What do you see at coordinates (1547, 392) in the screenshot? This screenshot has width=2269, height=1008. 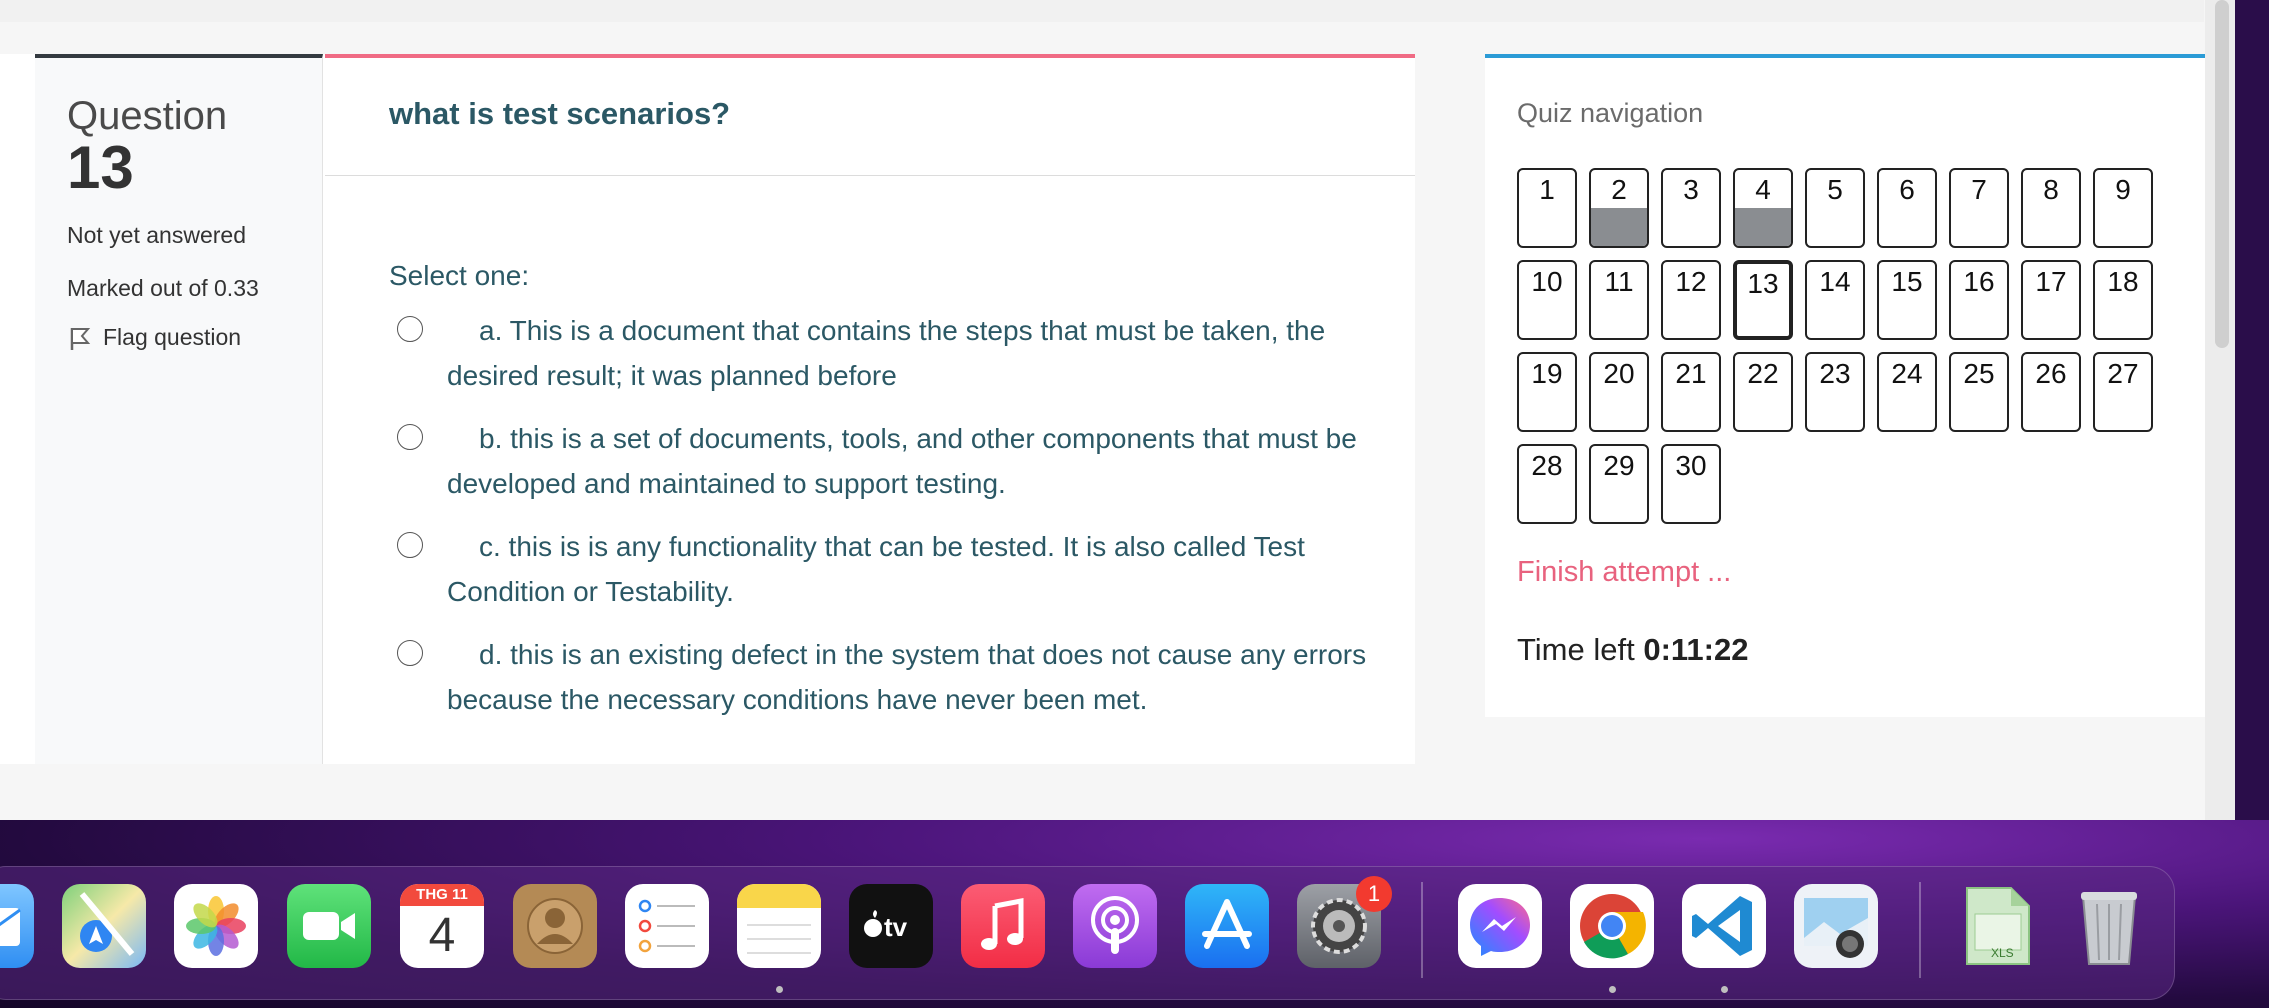 I see `quiz-nav-button-19: 19` at bounding box center [1547, 392].